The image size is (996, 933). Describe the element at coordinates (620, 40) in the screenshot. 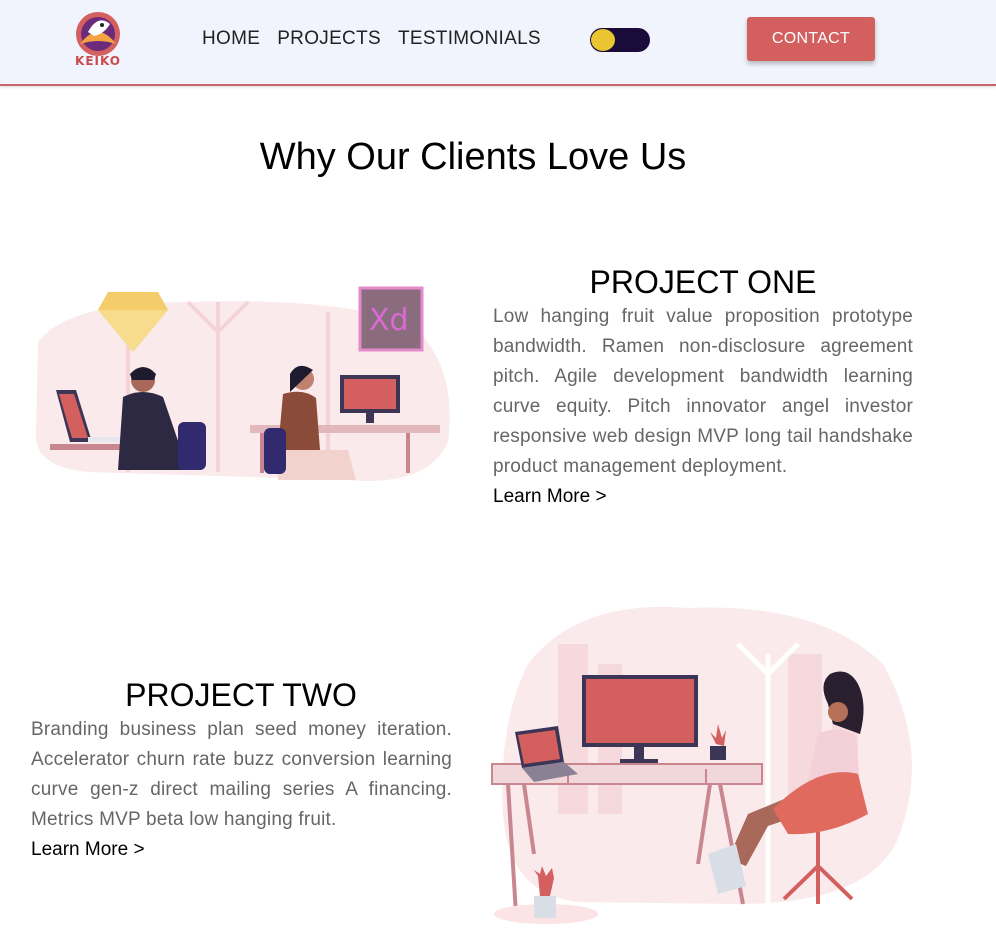

I see `dark-mode-toggle` at that location.